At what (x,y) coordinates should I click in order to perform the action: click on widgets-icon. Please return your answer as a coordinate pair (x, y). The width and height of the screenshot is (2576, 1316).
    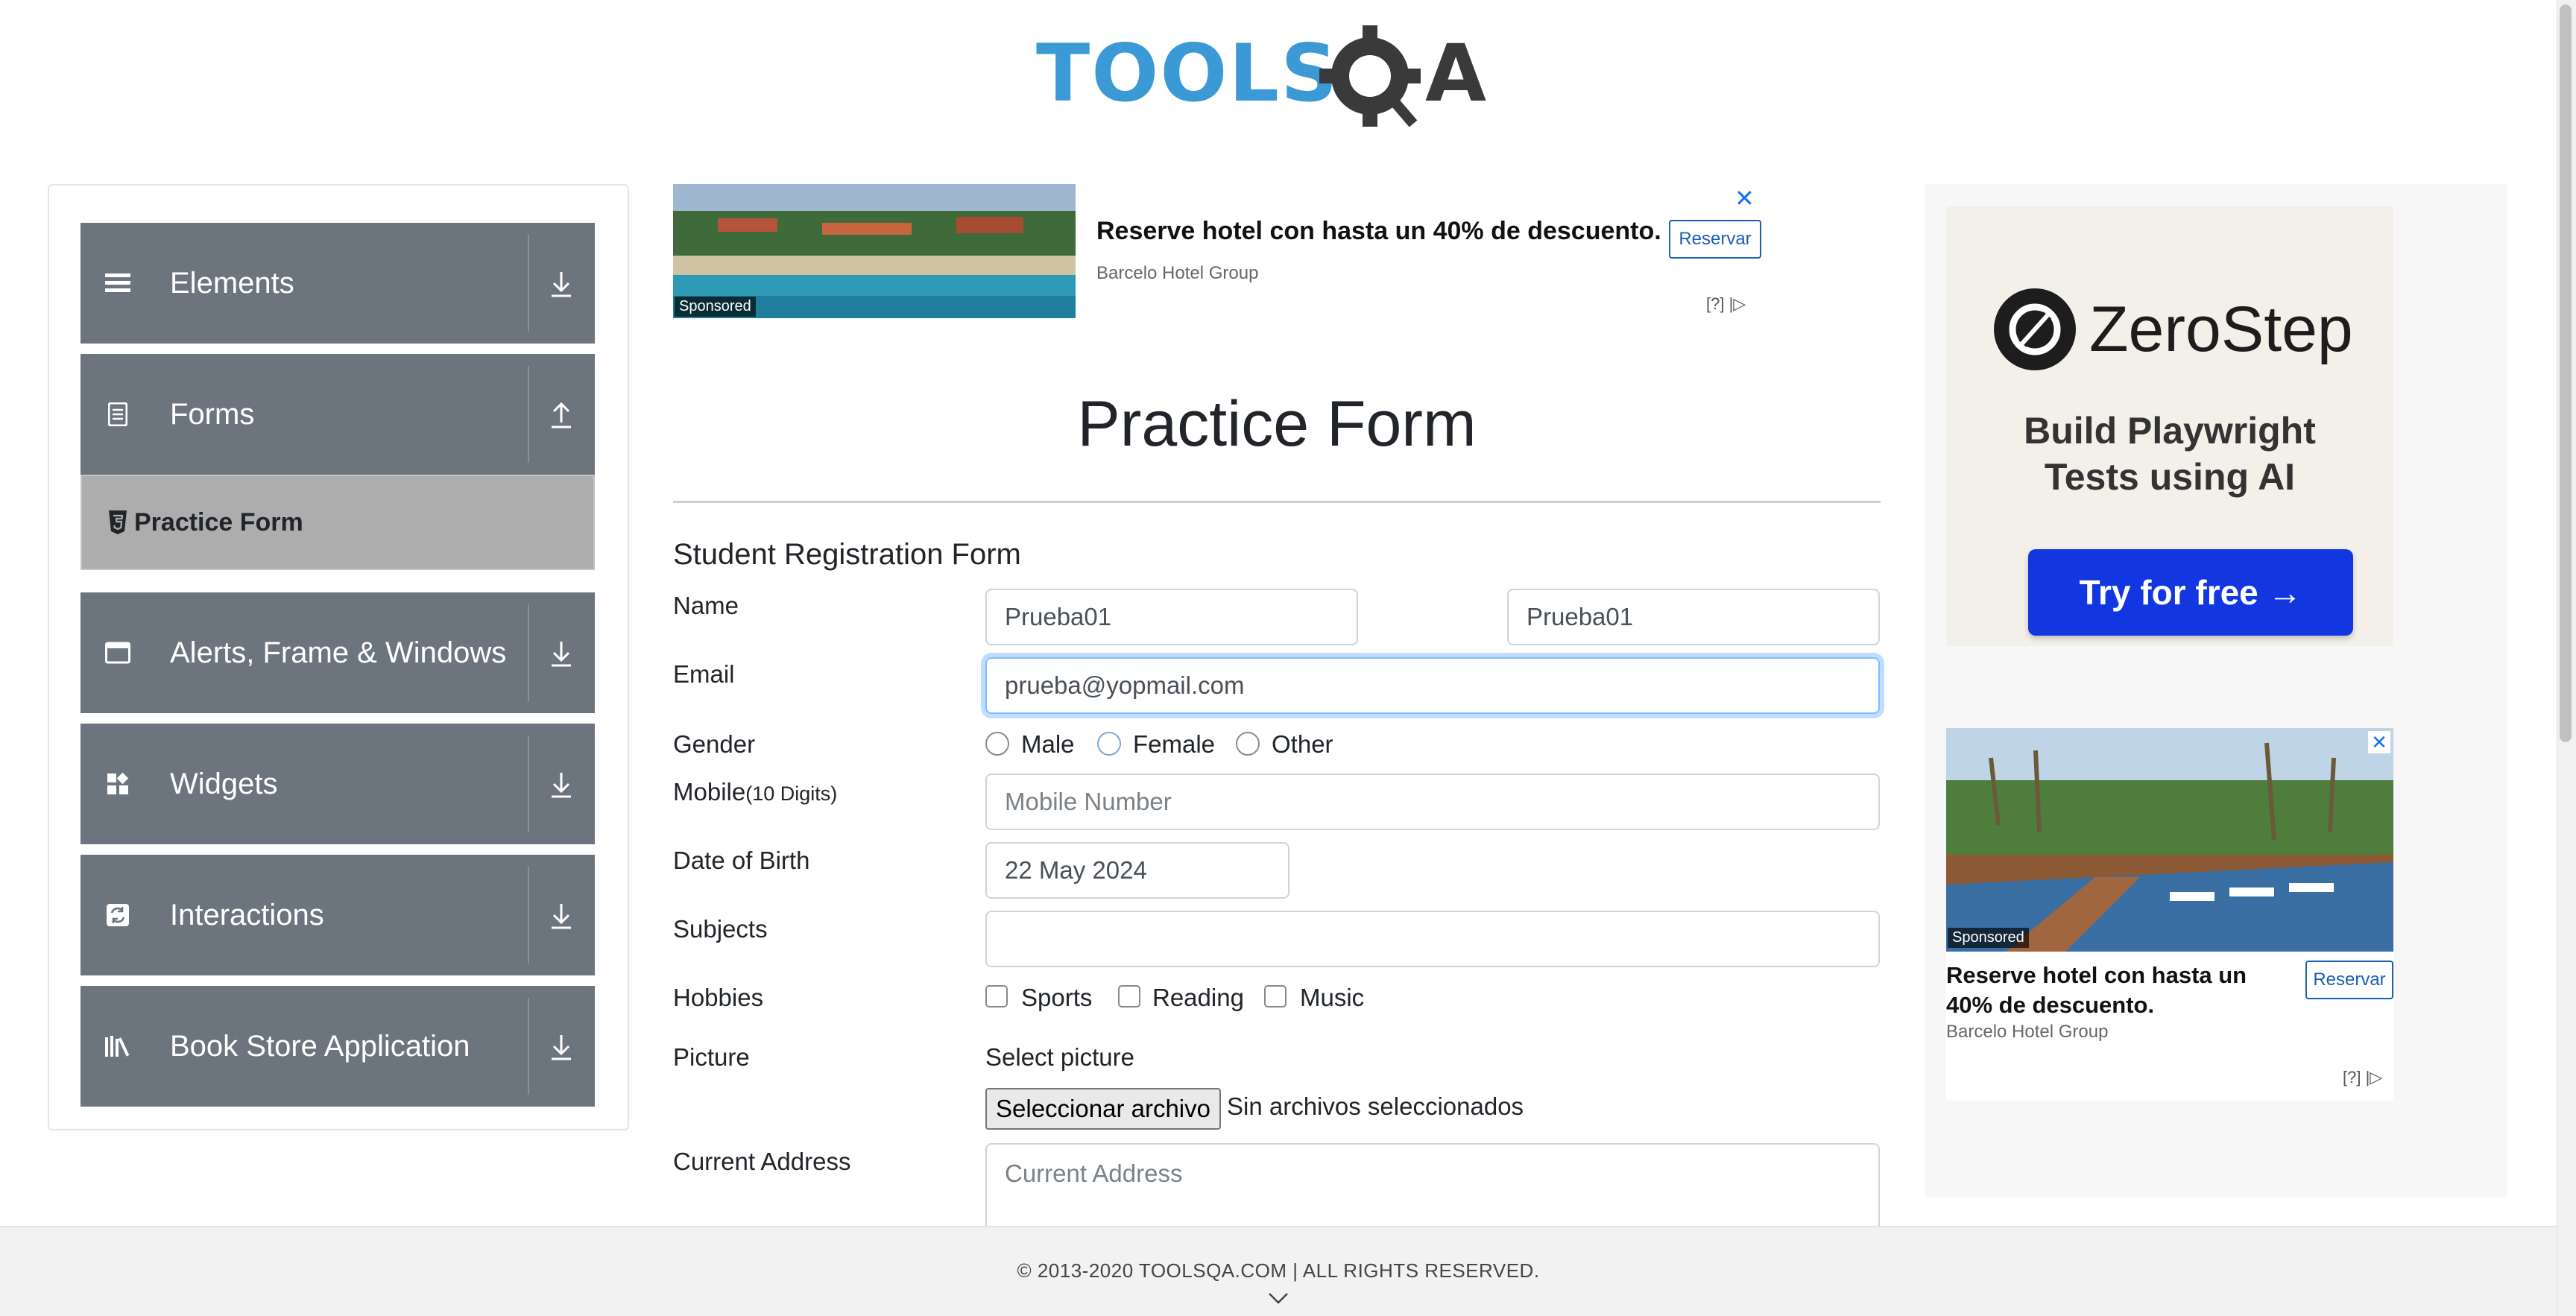
    Looking at the image, I should click on (118, 784).